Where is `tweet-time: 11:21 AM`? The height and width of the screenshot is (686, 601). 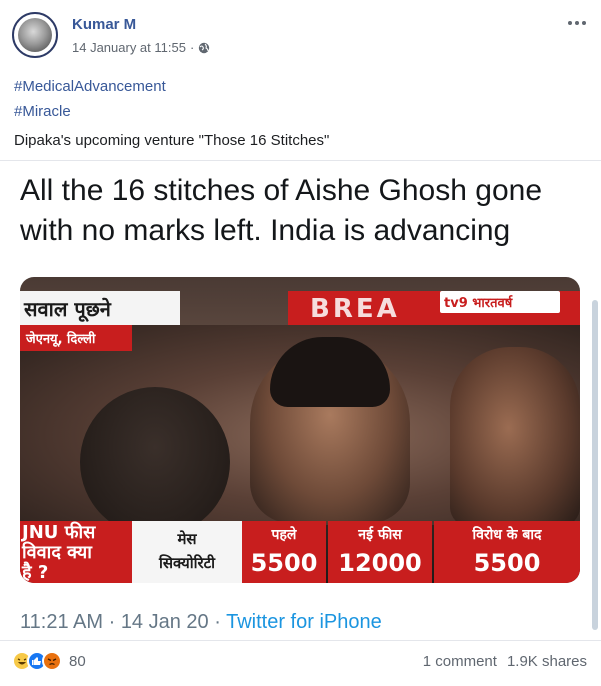
tweet-time: 11:21 AM is located at coordinates (61, 622).